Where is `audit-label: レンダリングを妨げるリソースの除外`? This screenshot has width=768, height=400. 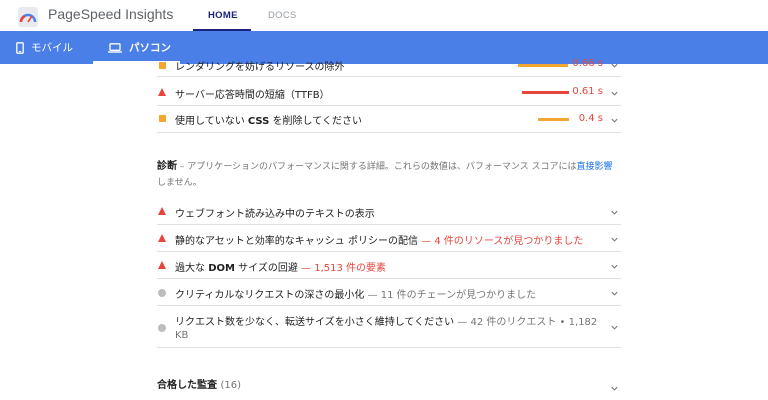 audit-label: レンダリングを妨げるリソースの除外 is located at coordinates (260, 67).